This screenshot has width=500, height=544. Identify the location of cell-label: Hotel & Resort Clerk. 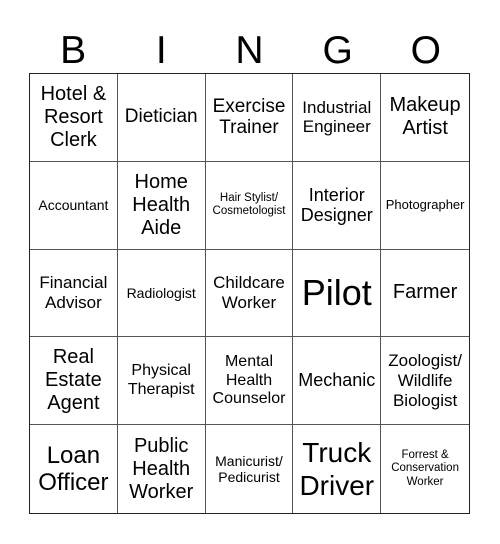
(73, 116).